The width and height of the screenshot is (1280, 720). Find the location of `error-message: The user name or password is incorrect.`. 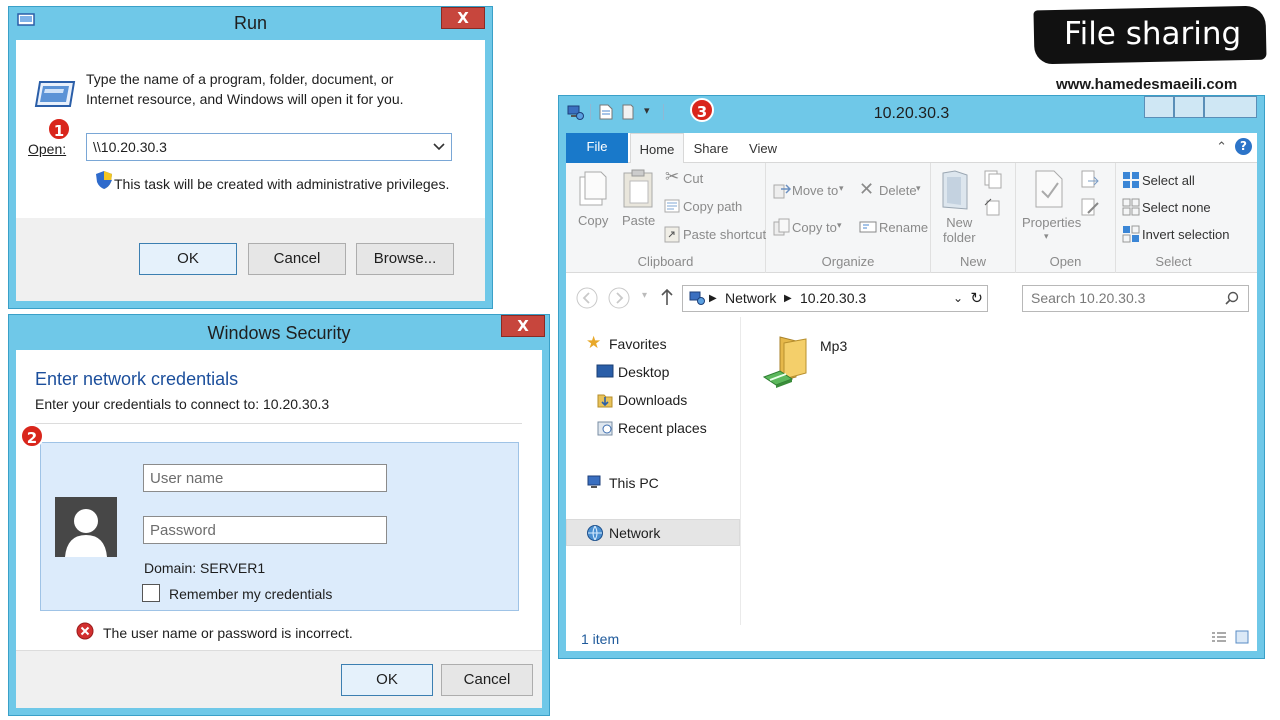

error-message: The user name or password is incorrect. is located at coordinates (228, 633).